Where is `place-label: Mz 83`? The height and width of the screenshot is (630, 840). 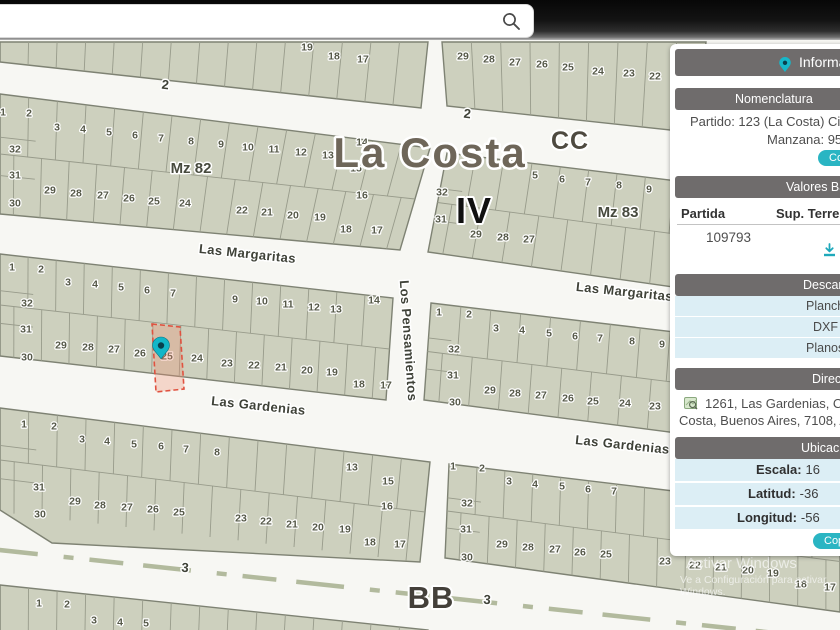 place-label: Mz 83 is located at coordinates (618, 212).